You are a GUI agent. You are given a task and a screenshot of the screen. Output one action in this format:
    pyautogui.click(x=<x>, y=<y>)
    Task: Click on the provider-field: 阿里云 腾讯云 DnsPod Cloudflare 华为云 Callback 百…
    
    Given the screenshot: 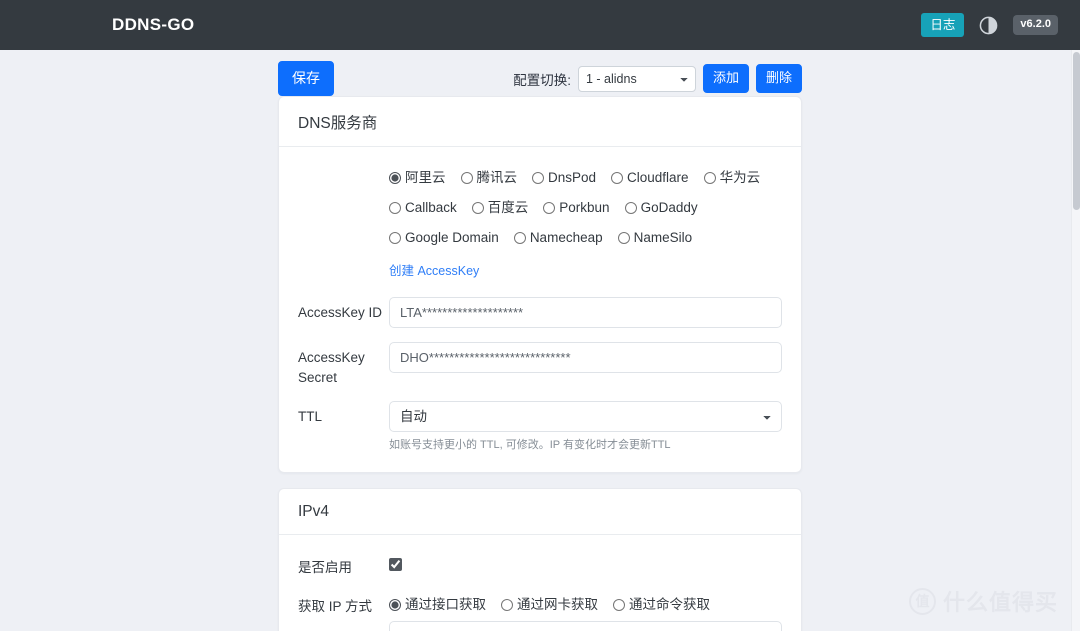 What is the action you would take?
    pyautogui.click(x=585, y=223)
    